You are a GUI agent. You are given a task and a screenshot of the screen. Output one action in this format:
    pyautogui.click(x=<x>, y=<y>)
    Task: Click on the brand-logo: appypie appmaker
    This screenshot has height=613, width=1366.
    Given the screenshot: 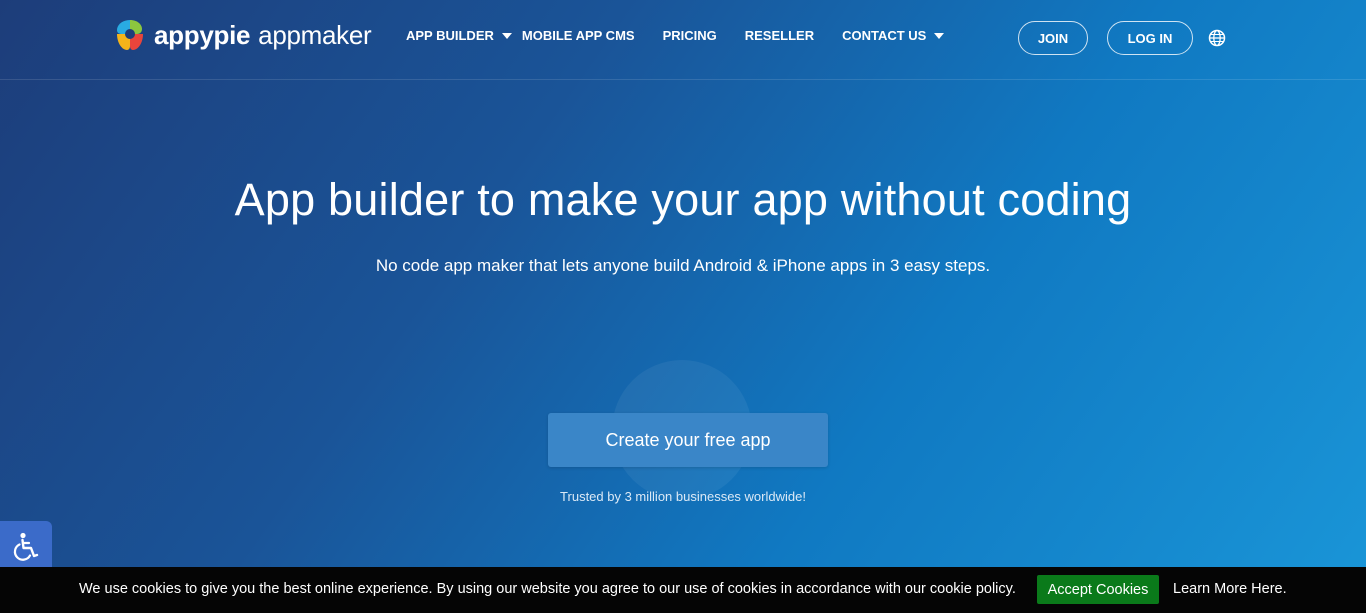 What is the action you would take?
    pyautogui.click(x=242, y=35)
    